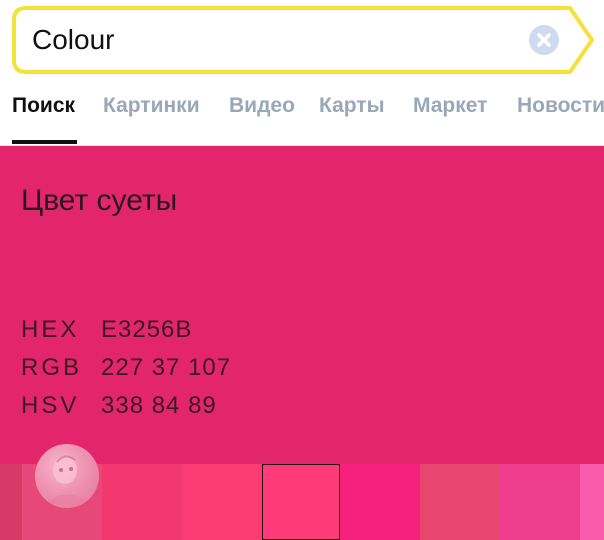  I want to click on active-tab-indicator, so click(44, 142).